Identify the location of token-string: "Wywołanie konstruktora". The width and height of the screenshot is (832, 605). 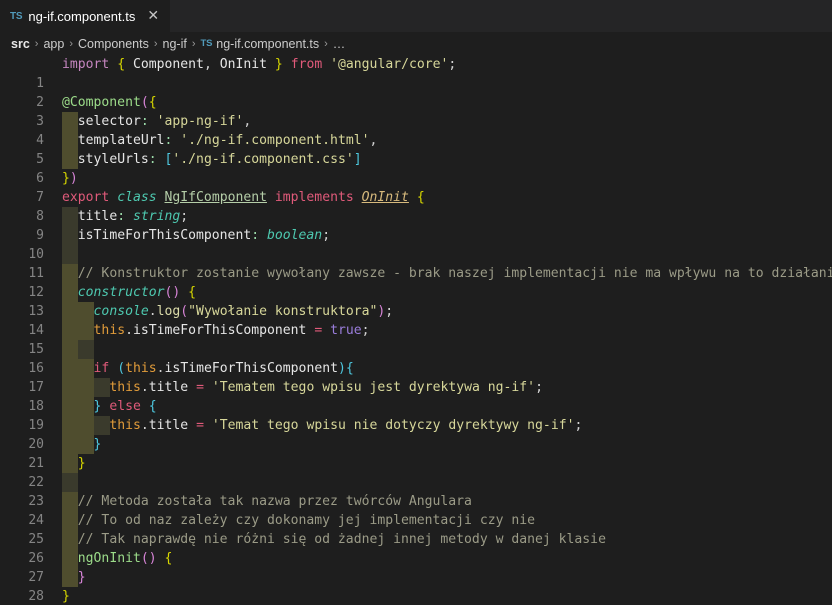
(283, 311).